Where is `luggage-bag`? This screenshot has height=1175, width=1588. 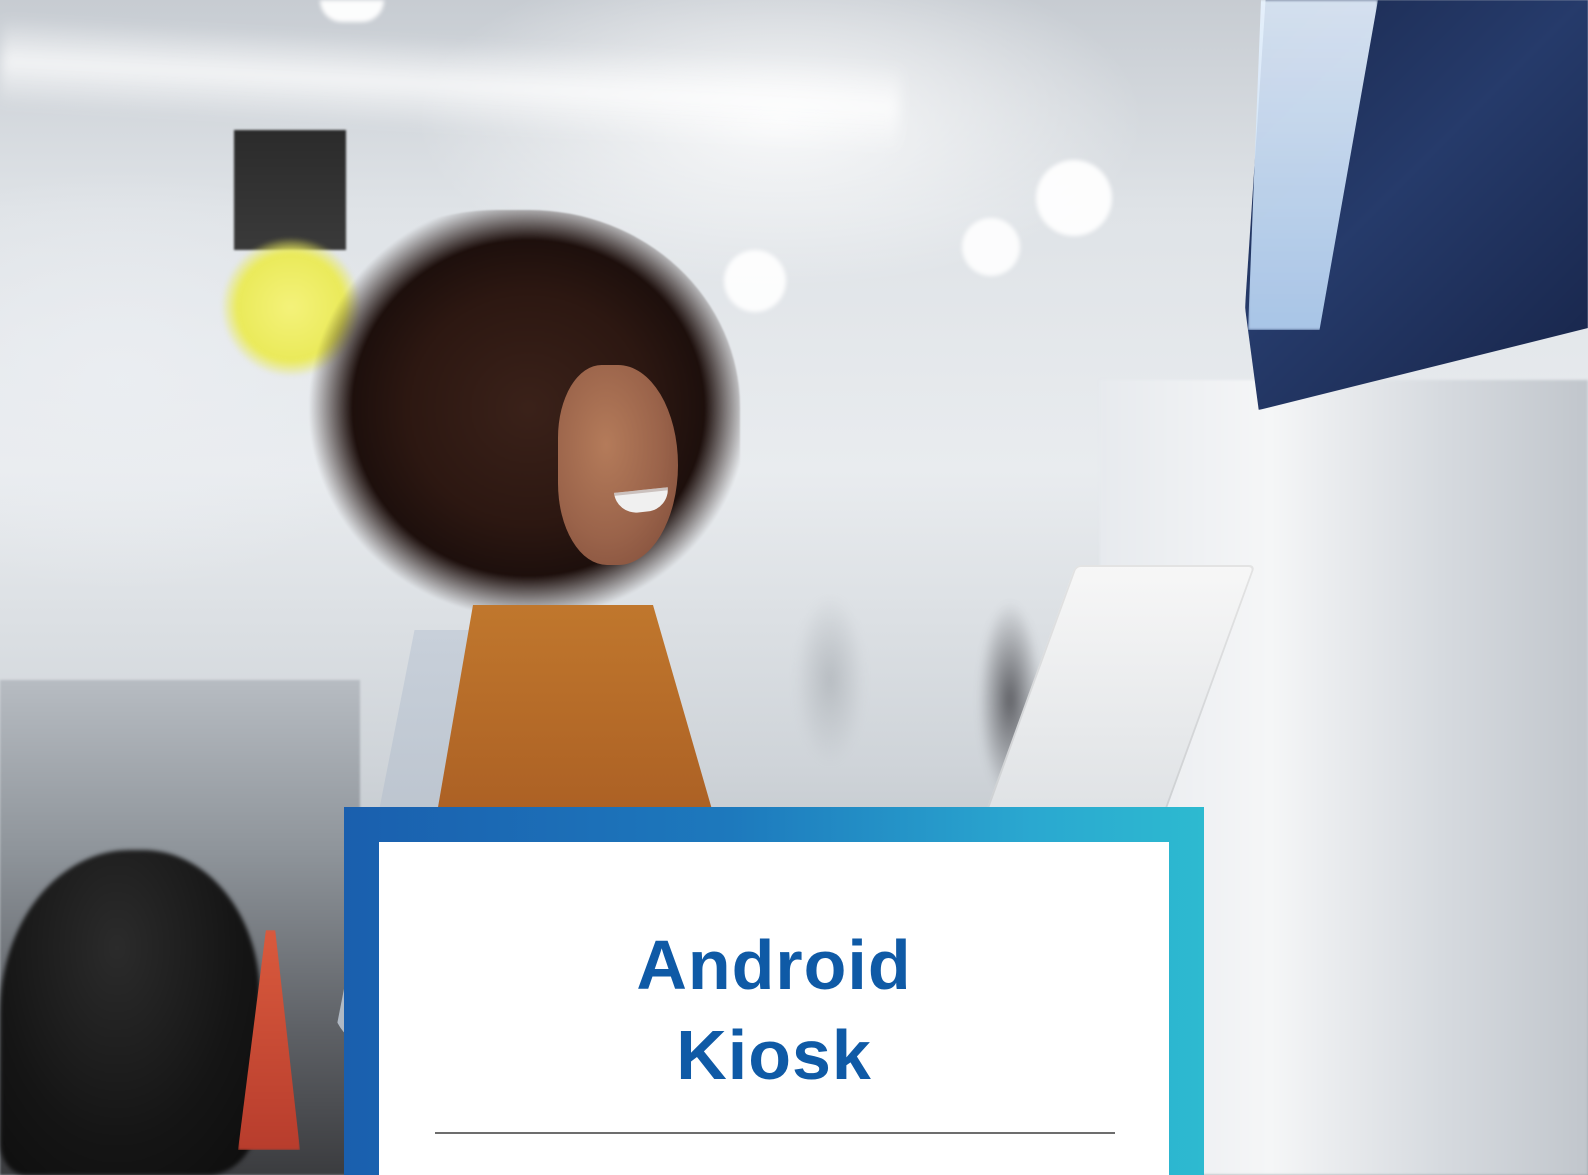
luggage-bag is located at coordinates (130, 1012).